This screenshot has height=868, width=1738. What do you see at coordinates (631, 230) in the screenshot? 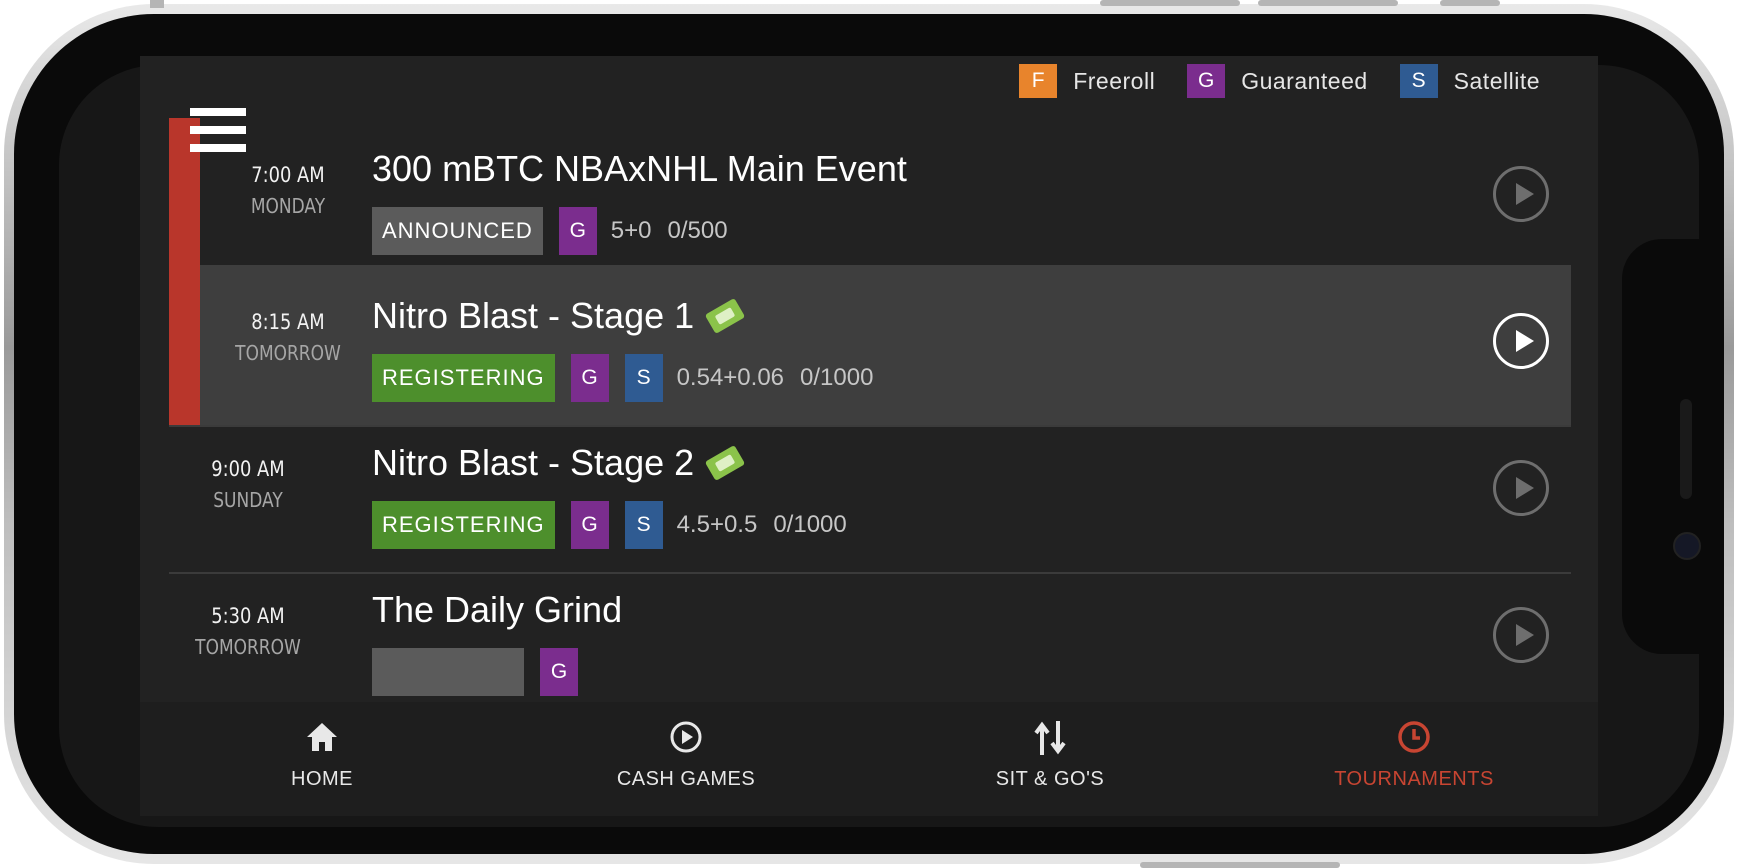
I see `buyin: 5+0` at bounding box center [631, 230].